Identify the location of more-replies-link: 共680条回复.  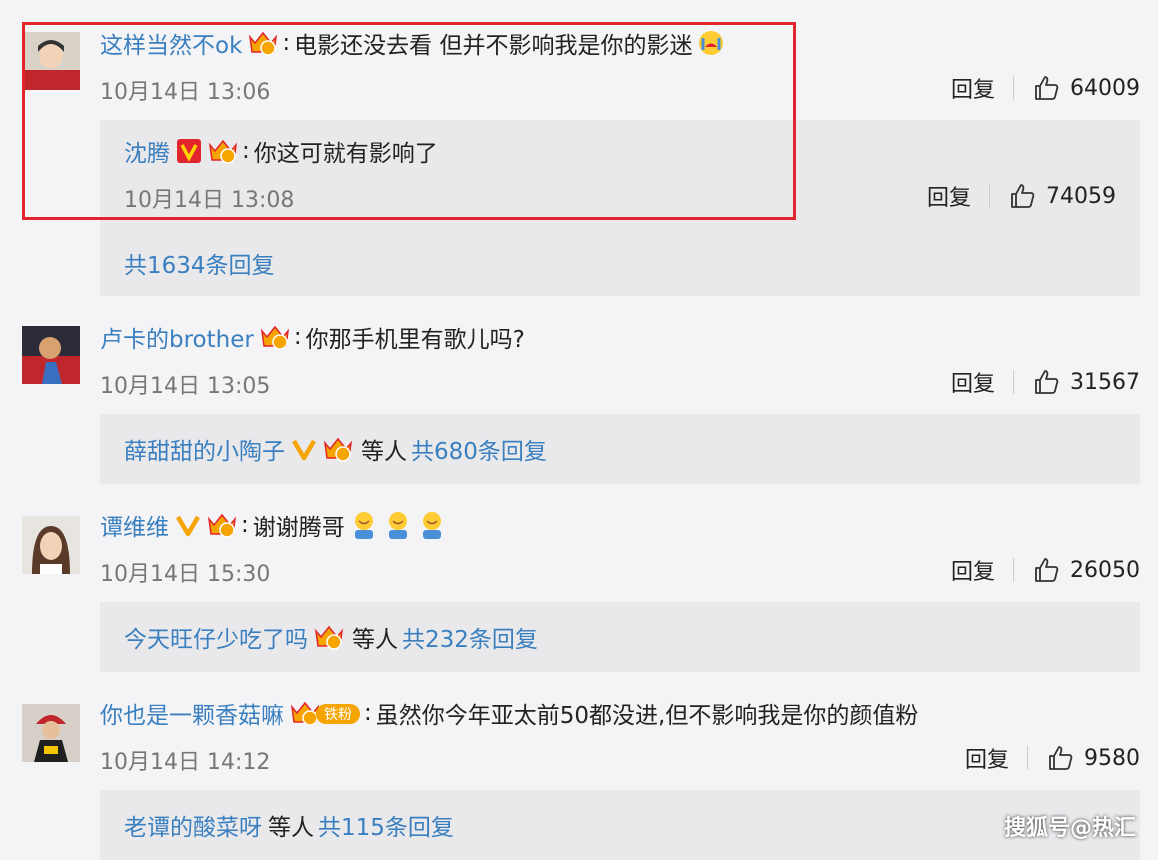
(479, 449).